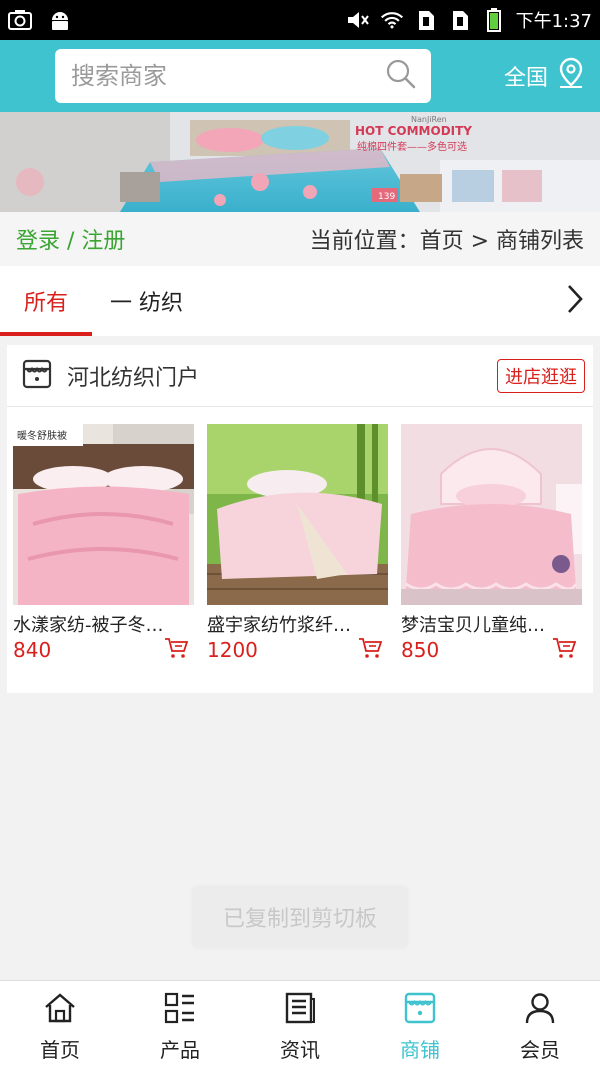 Image resolution: width=600 pixels, height=1067 pixels. I want to click on product-card: 暖冬舒肤被 水漾家纺-被子冬… 840, so click(103, 543).